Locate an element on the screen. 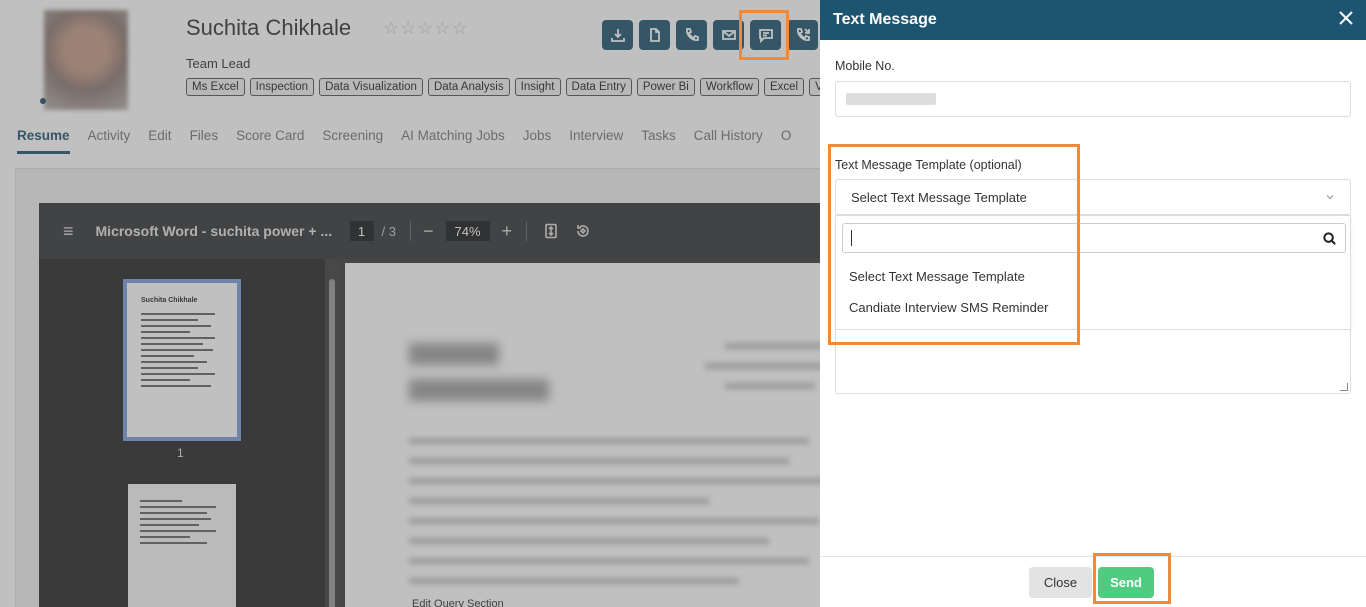 This screenshot has width=1366, height=607. close-panel-button is located at coordinates (1346, 20).